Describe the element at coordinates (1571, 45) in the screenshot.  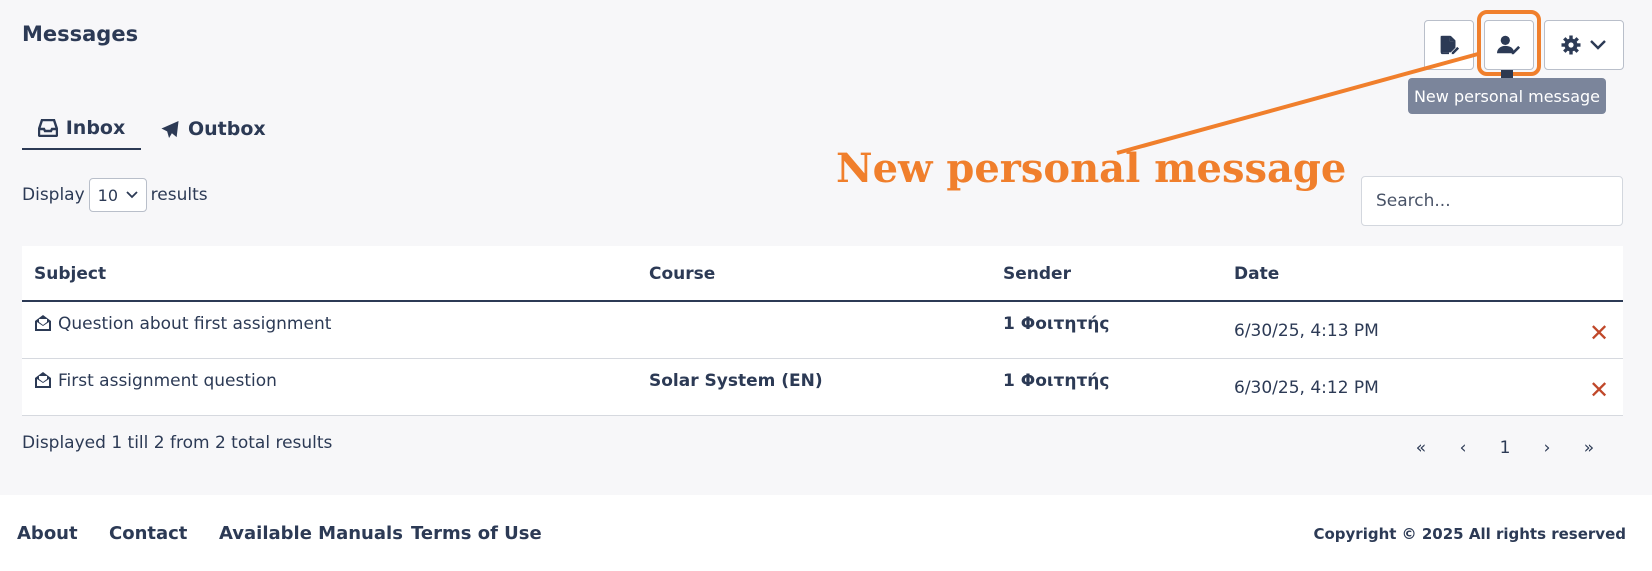
I see `gear-icon` at that location.